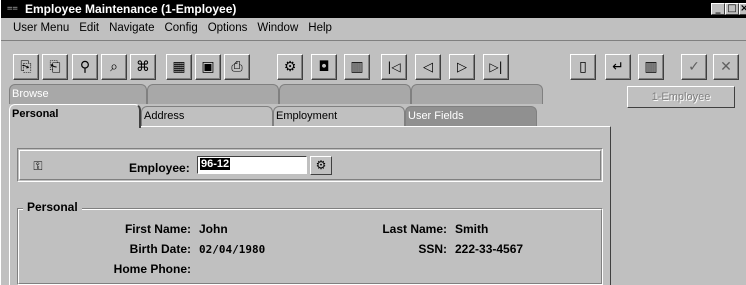 This screenshot has width=746, height=285. What do you see at coordinates (213, 229) in the screenshot?
I see `first-name-value: John` at bounding box center [213, 229].